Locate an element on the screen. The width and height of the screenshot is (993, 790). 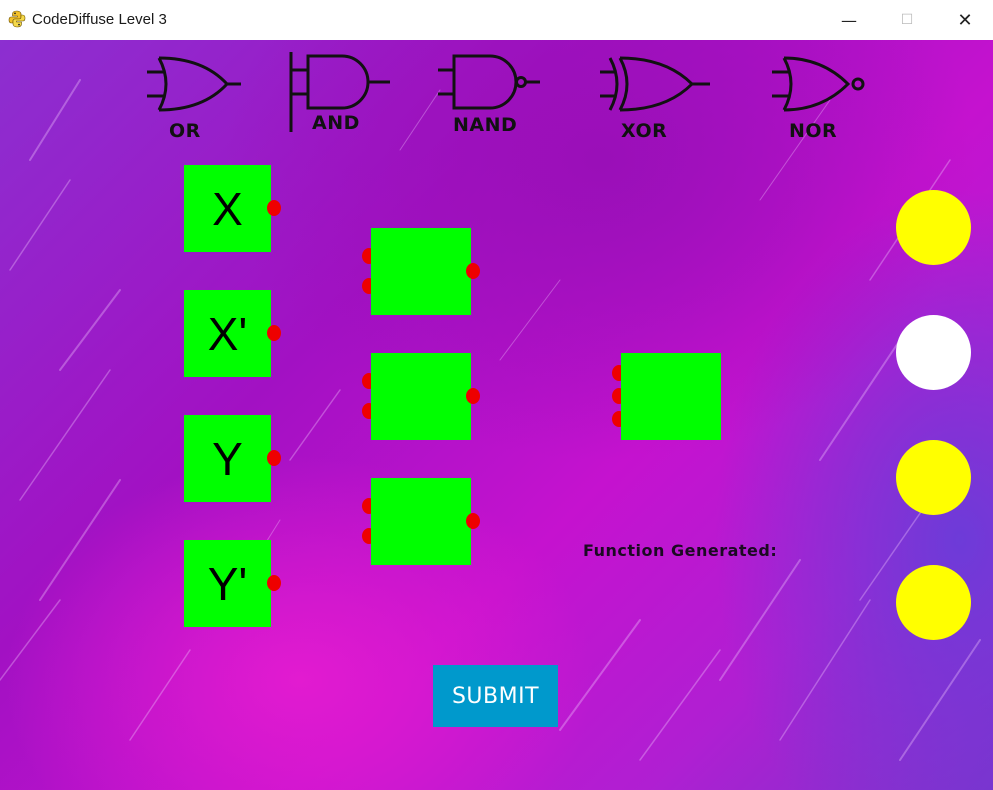
nor-gate-icon is located at coordinates (818, 84).